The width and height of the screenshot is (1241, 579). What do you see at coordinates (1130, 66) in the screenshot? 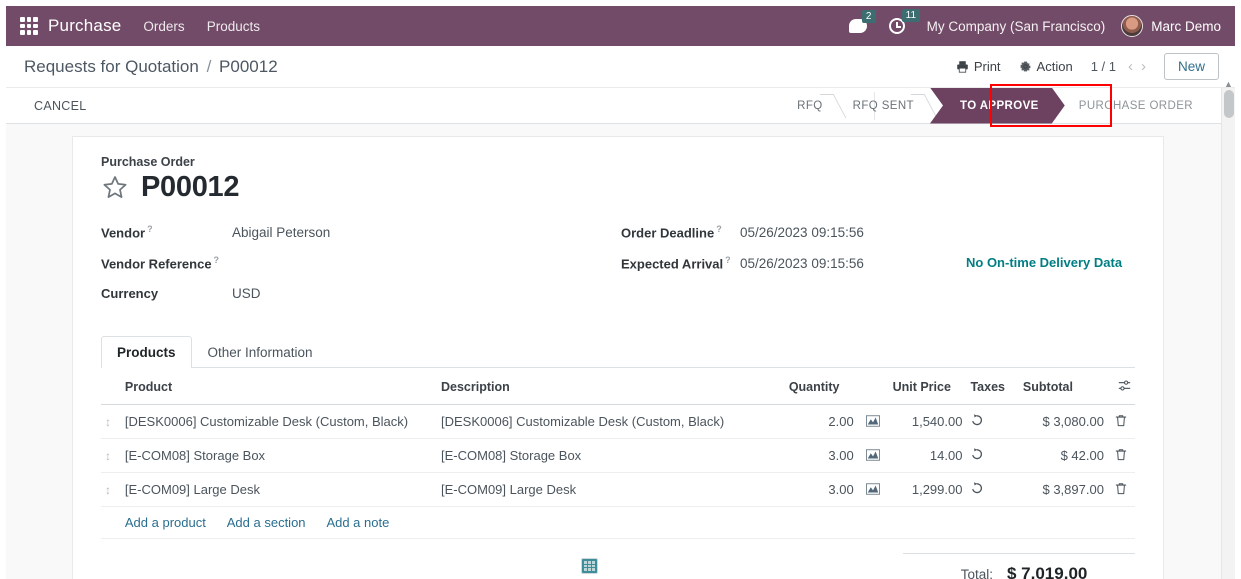
I see `pager-previous-icon: ‹` at bounding box center [1130, 66].